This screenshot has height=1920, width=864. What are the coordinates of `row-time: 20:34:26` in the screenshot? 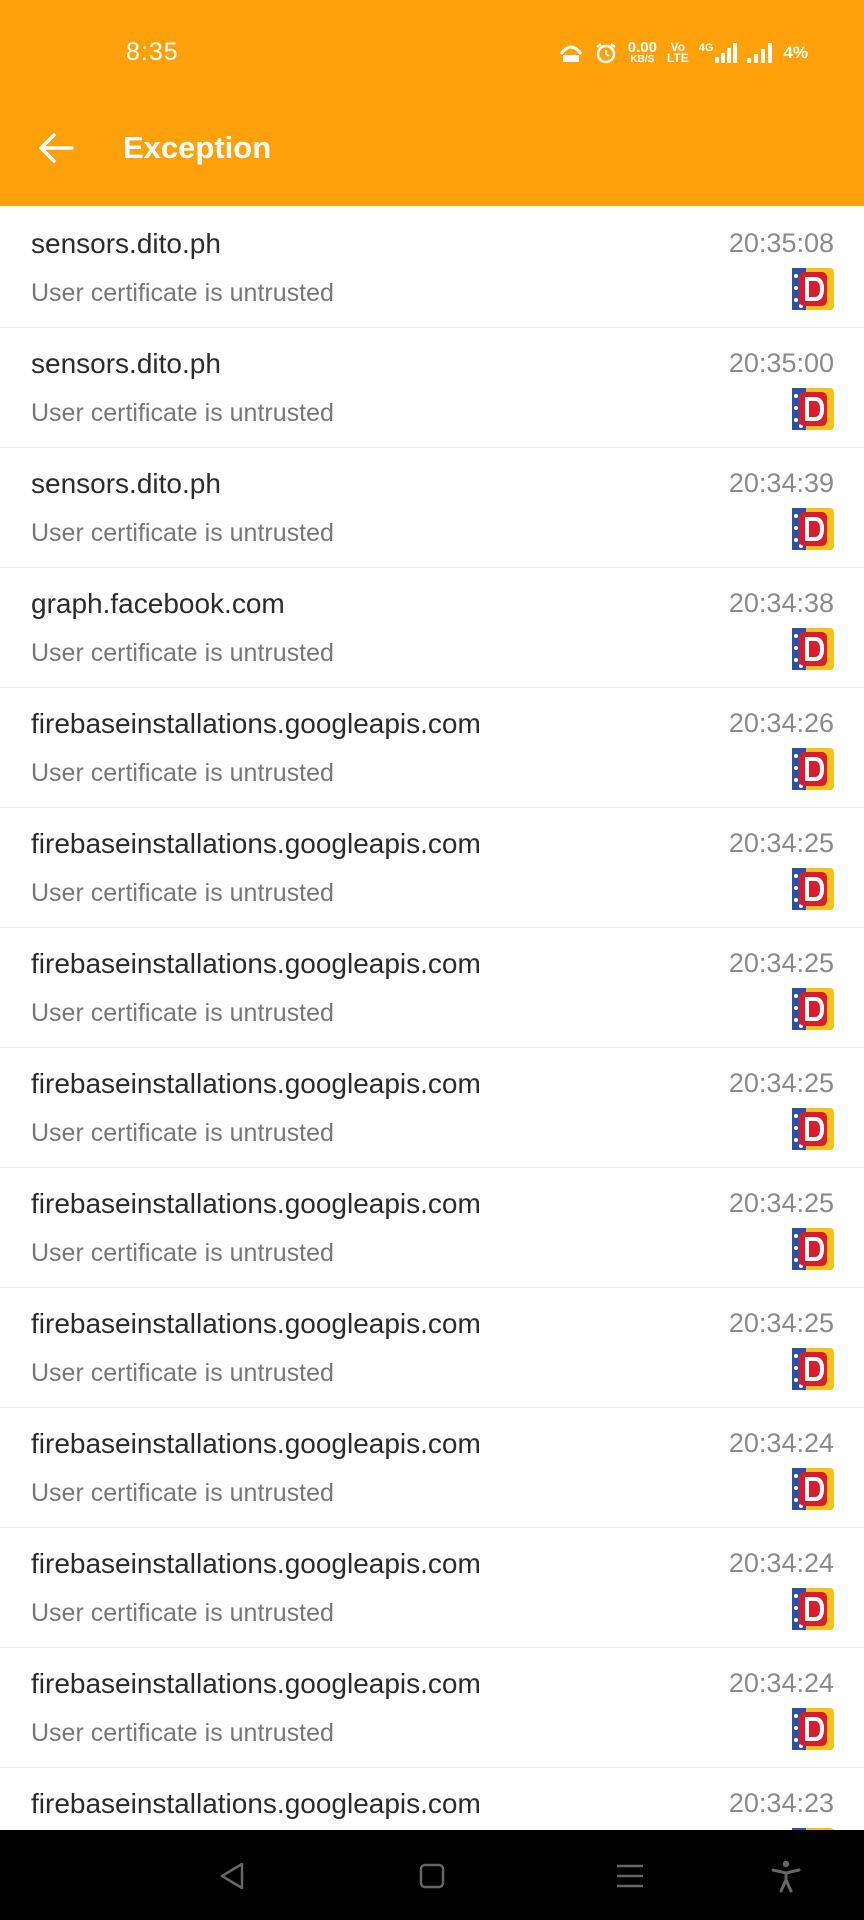 It's located at (781, 723).